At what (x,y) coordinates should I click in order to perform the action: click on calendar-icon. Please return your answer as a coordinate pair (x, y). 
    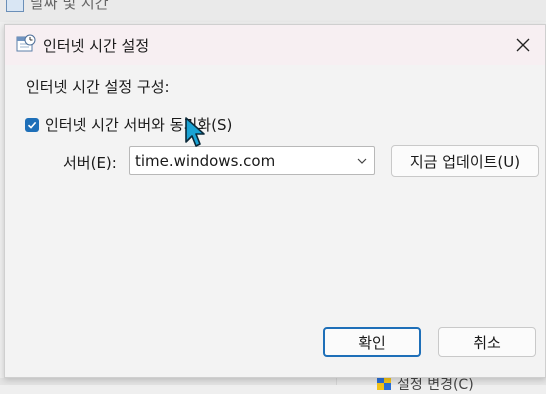
    Looking at the image, I should click on (15, 6).